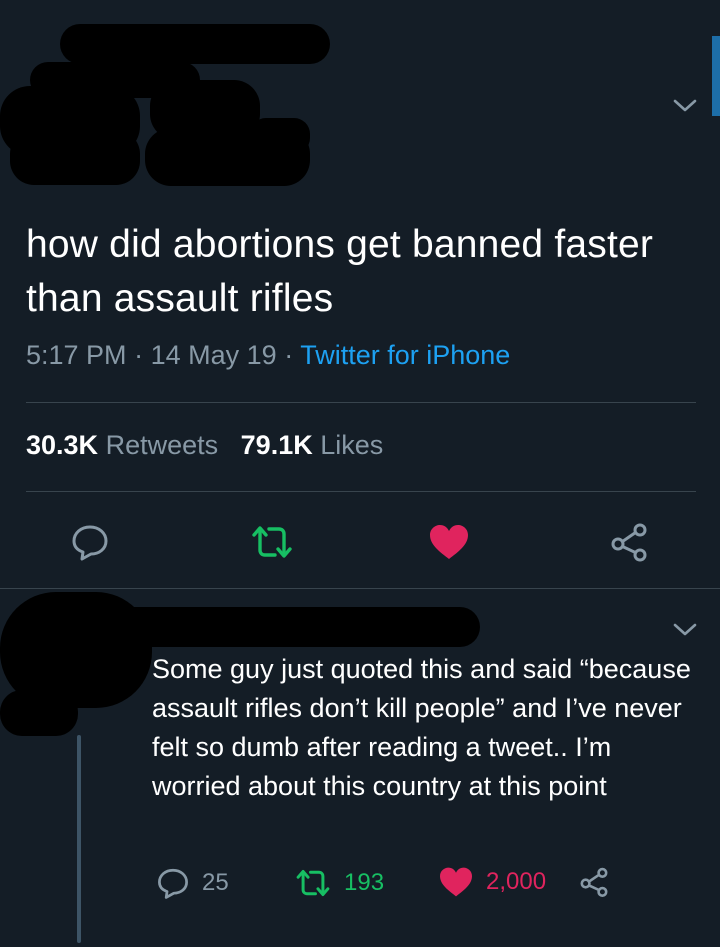 Image resolution: width=720 pixels, height=947 pixels. Describe the element at coordinates (360, 588) in the screenshot. I see `tweet-separator` at that location.